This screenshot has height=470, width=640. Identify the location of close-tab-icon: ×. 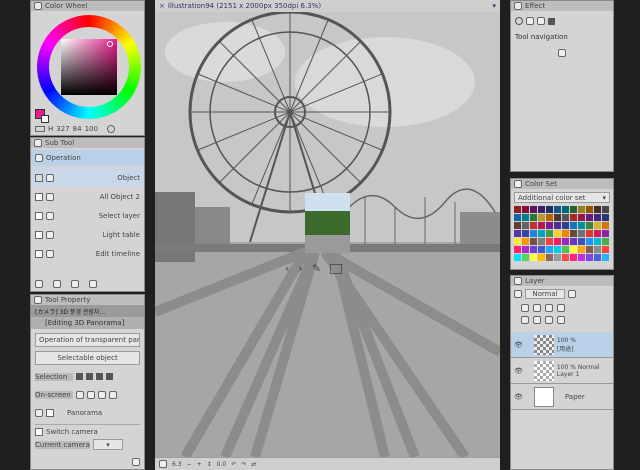
(162, 6).